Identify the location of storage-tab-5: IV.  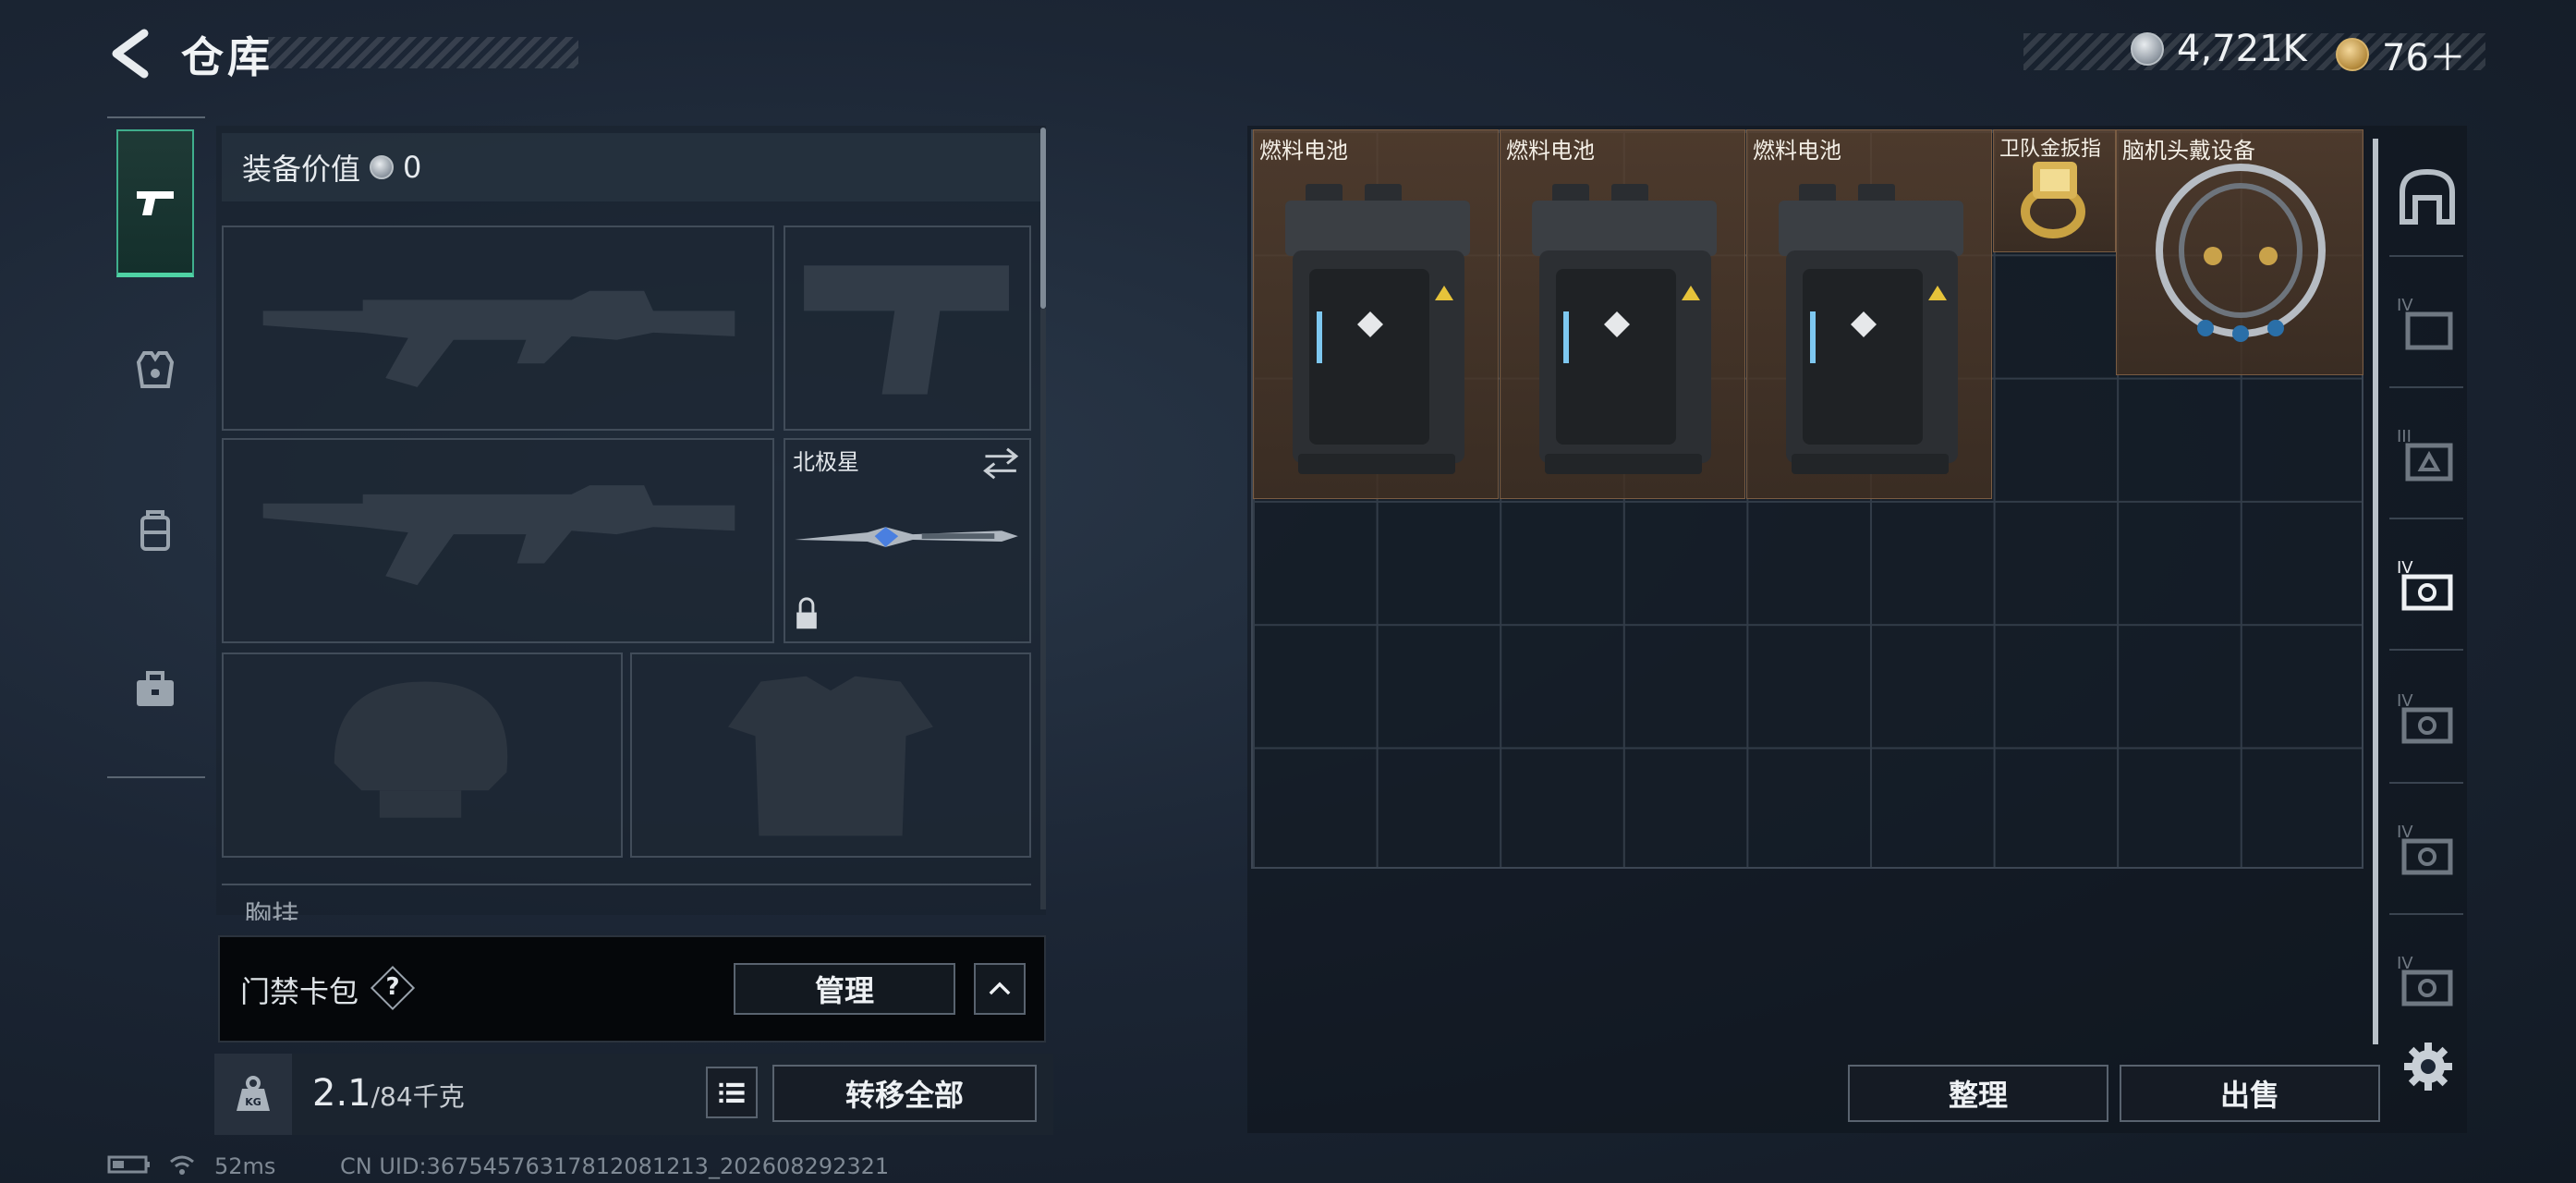
(2427, 720).